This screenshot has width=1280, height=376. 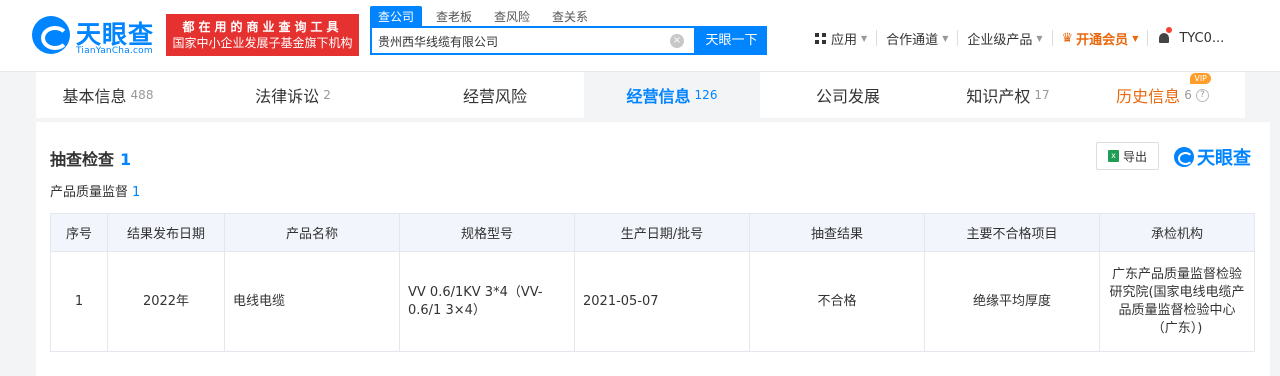 I want to click on nav-partner: 合作通道 ▼, so click(x=918, y=39).